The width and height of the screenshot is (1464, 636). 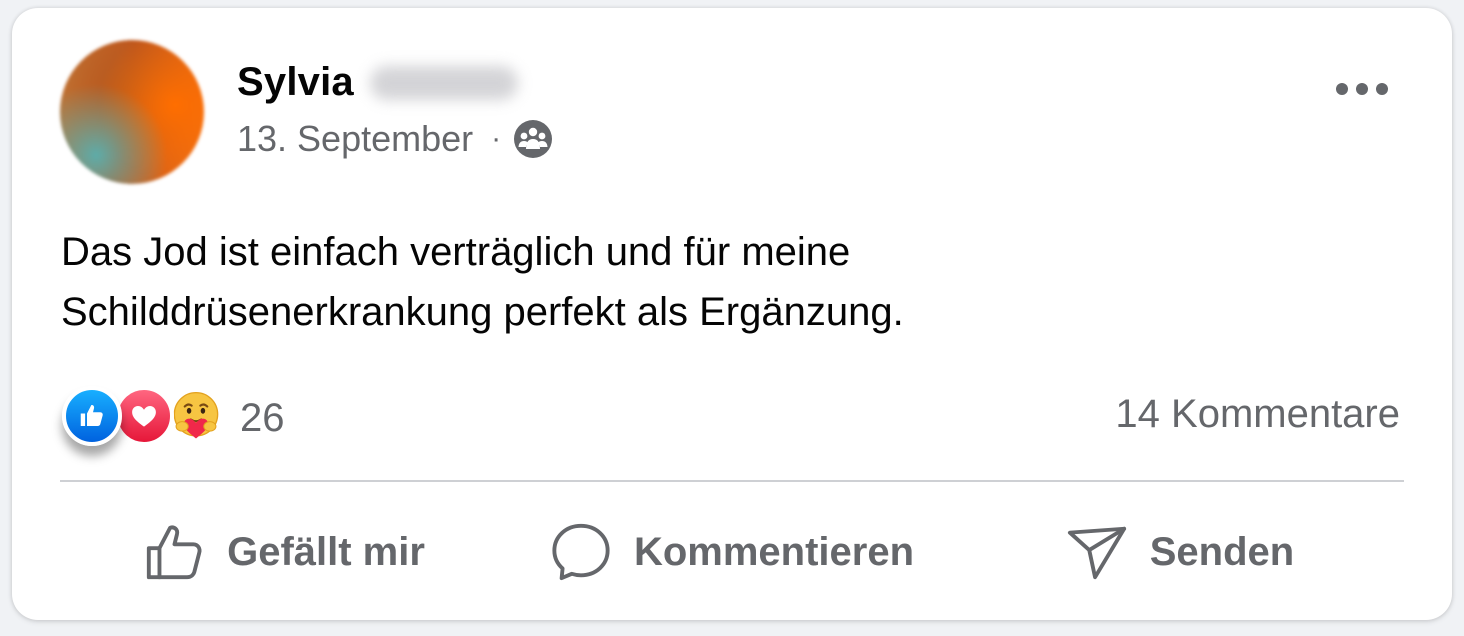 What do you see at coordinates (262, 418) in the screenshot?
I see `reaction-count: 26` at bounding box center [262, 418].